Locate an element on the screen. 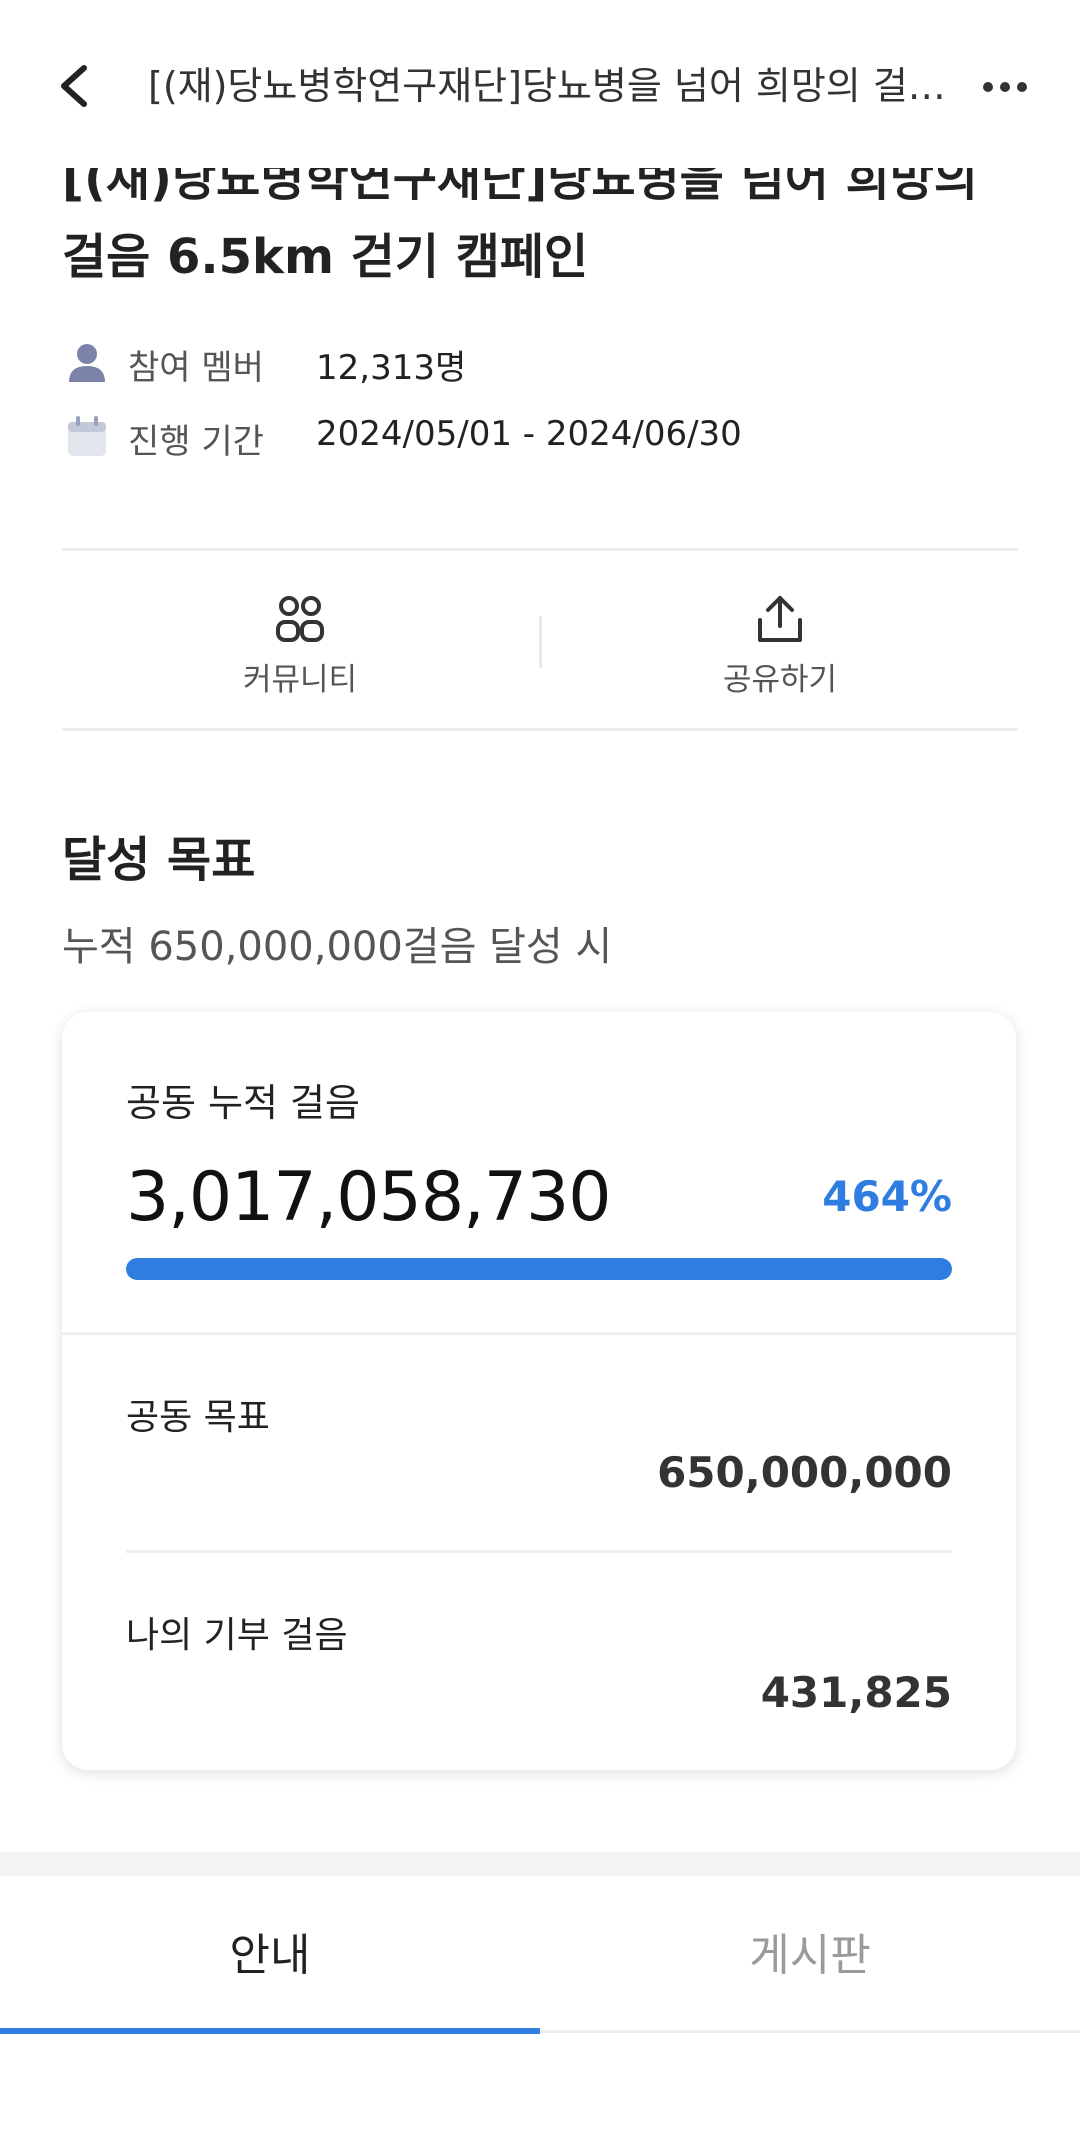 The height and width of the screenshot is (2133, 1080). total-steps-label: 공동 누적 걸음 is located at coordinates (243, 1103).